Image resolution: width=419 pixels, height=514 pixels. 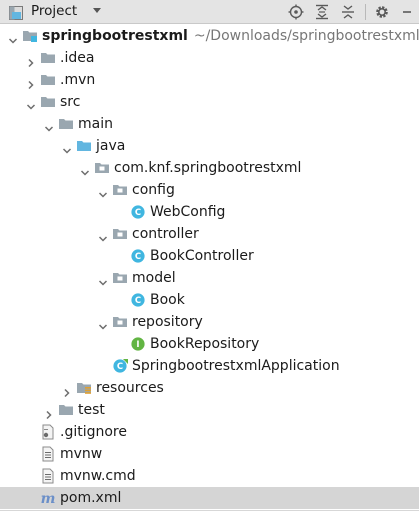 I want to click on svg-text: I, so click(x=137, y=345).